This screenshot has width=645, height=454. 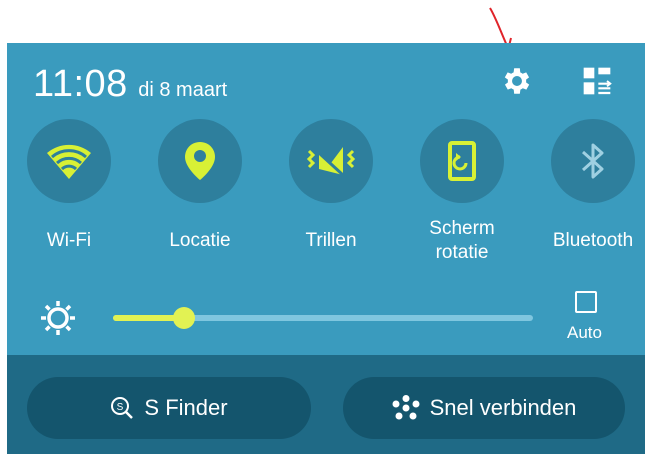 I want to click on vibrate-toggle-button, so click(x=331, y=161).